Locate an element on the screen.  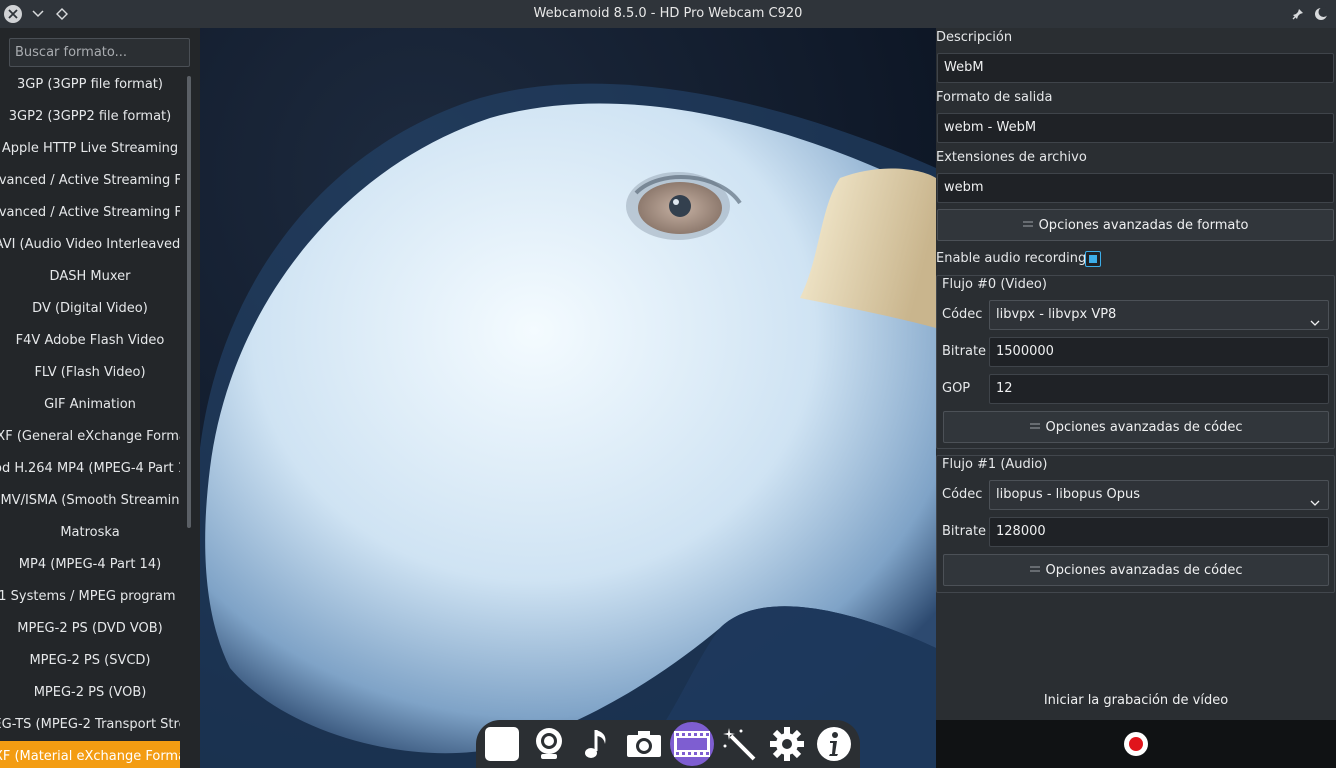
stream-1-title: Flujo #1 (Audio) is located at coordinates (995, 464).